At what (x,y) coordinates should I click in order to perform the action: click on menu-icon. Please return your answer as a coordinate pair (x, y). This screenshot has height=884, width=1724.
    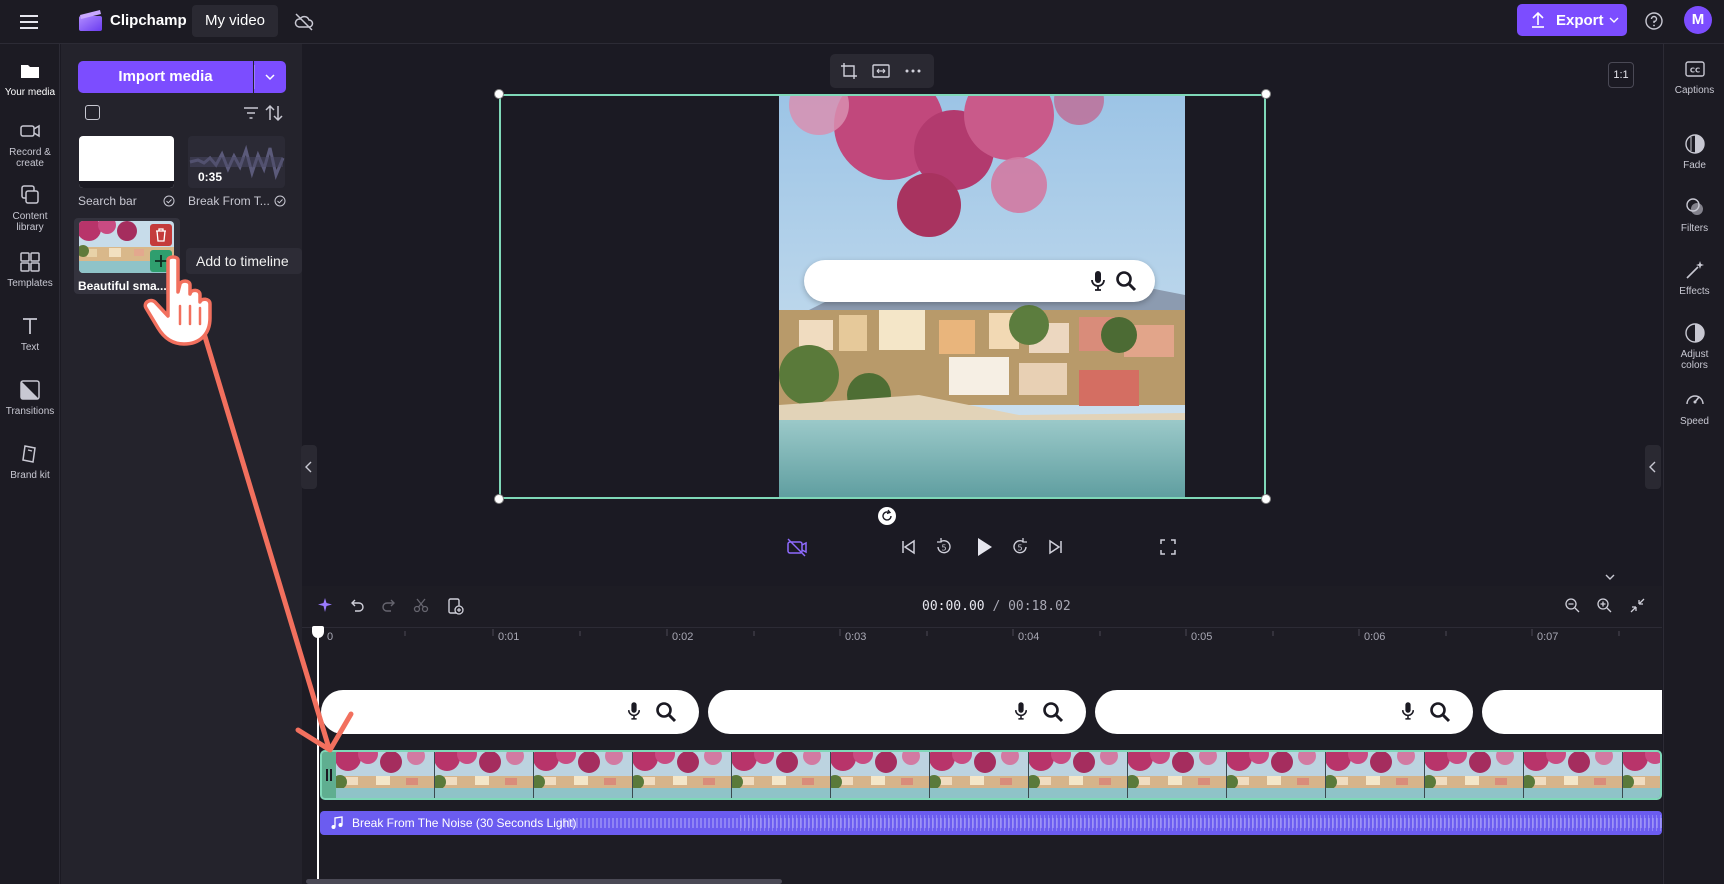
    Looking at the image, I should click on (30, 22).